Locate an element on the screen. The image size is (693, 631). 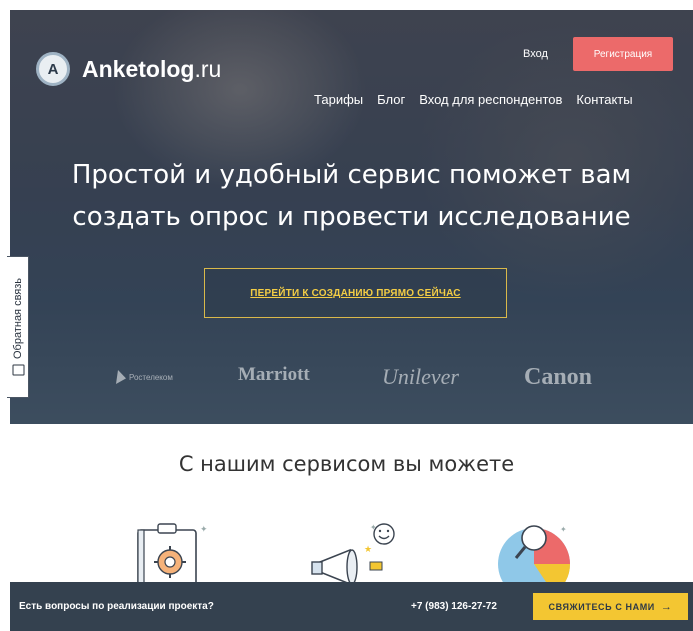
login-link: Вход is located at coordinates (535, 54).